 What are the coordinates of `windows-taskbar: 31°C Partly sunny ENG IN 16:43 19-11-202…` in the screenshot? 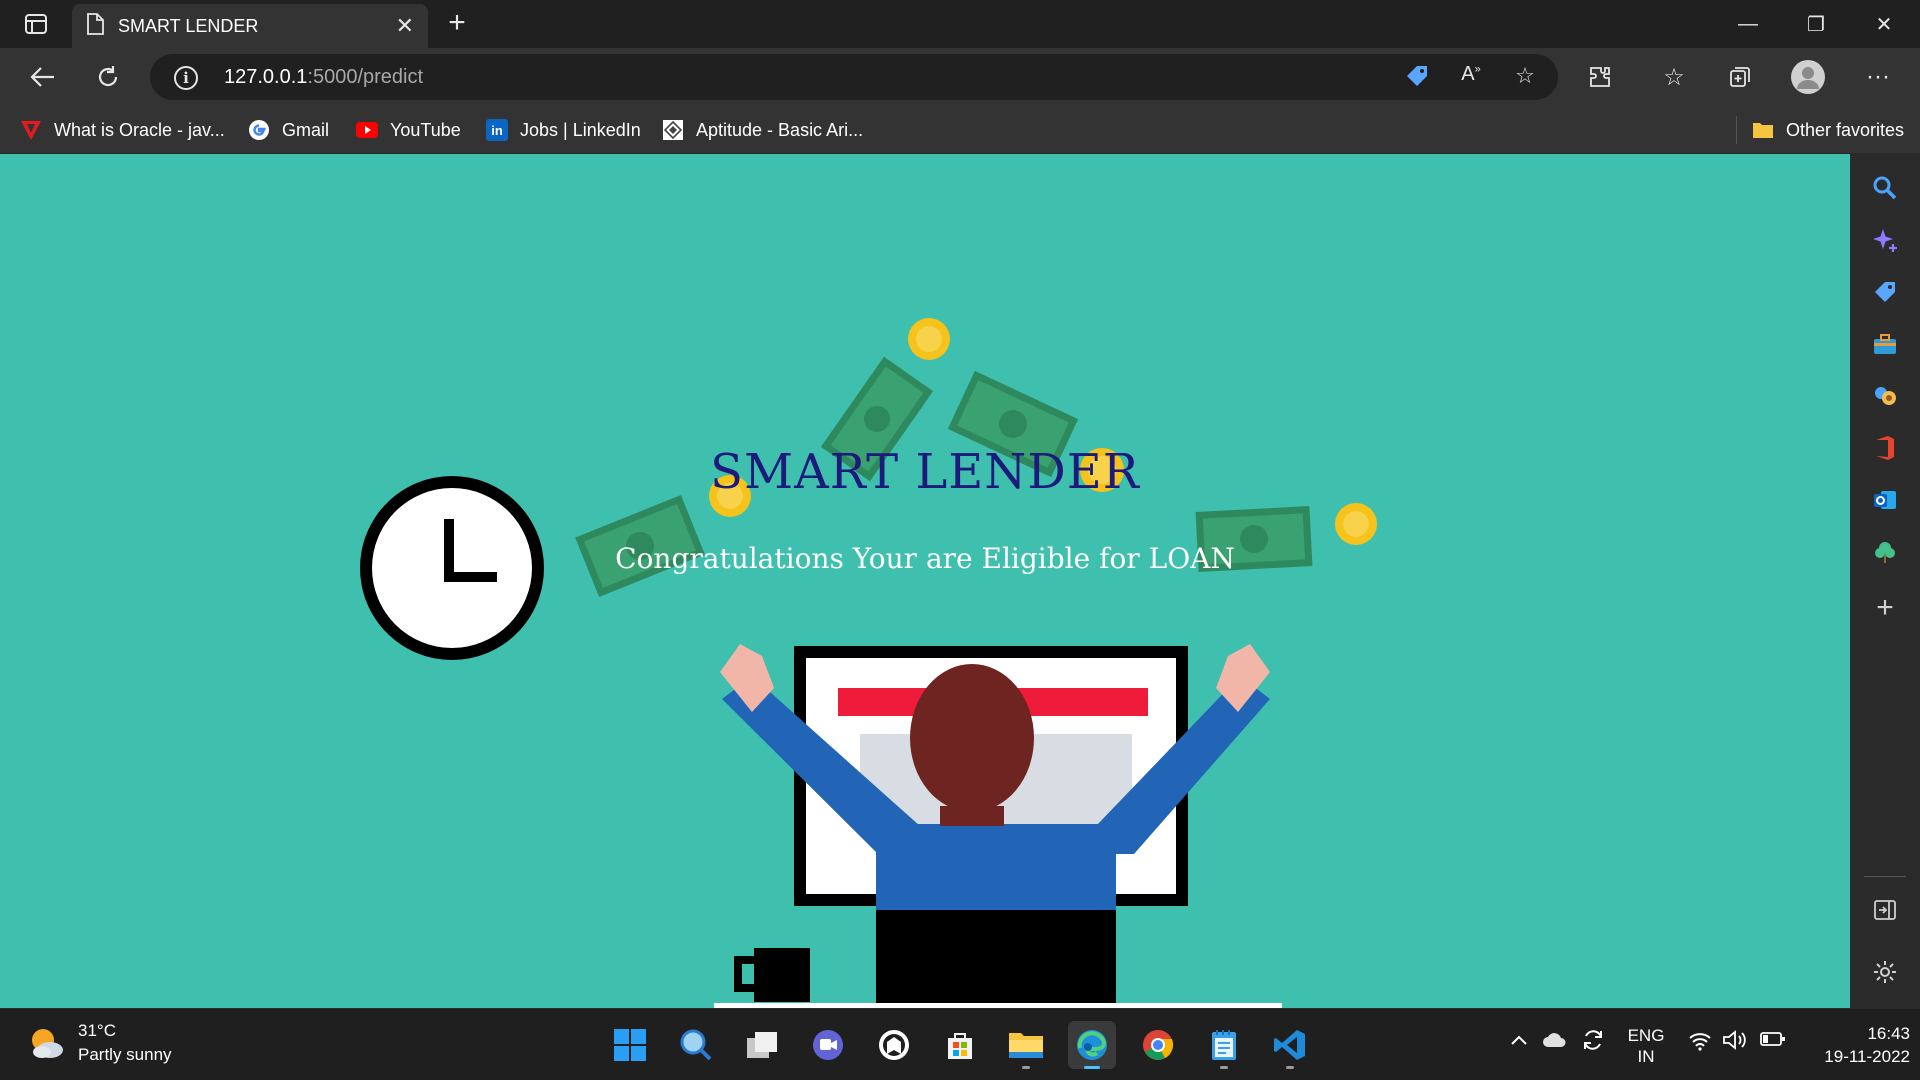 It's located at (960, 1044).